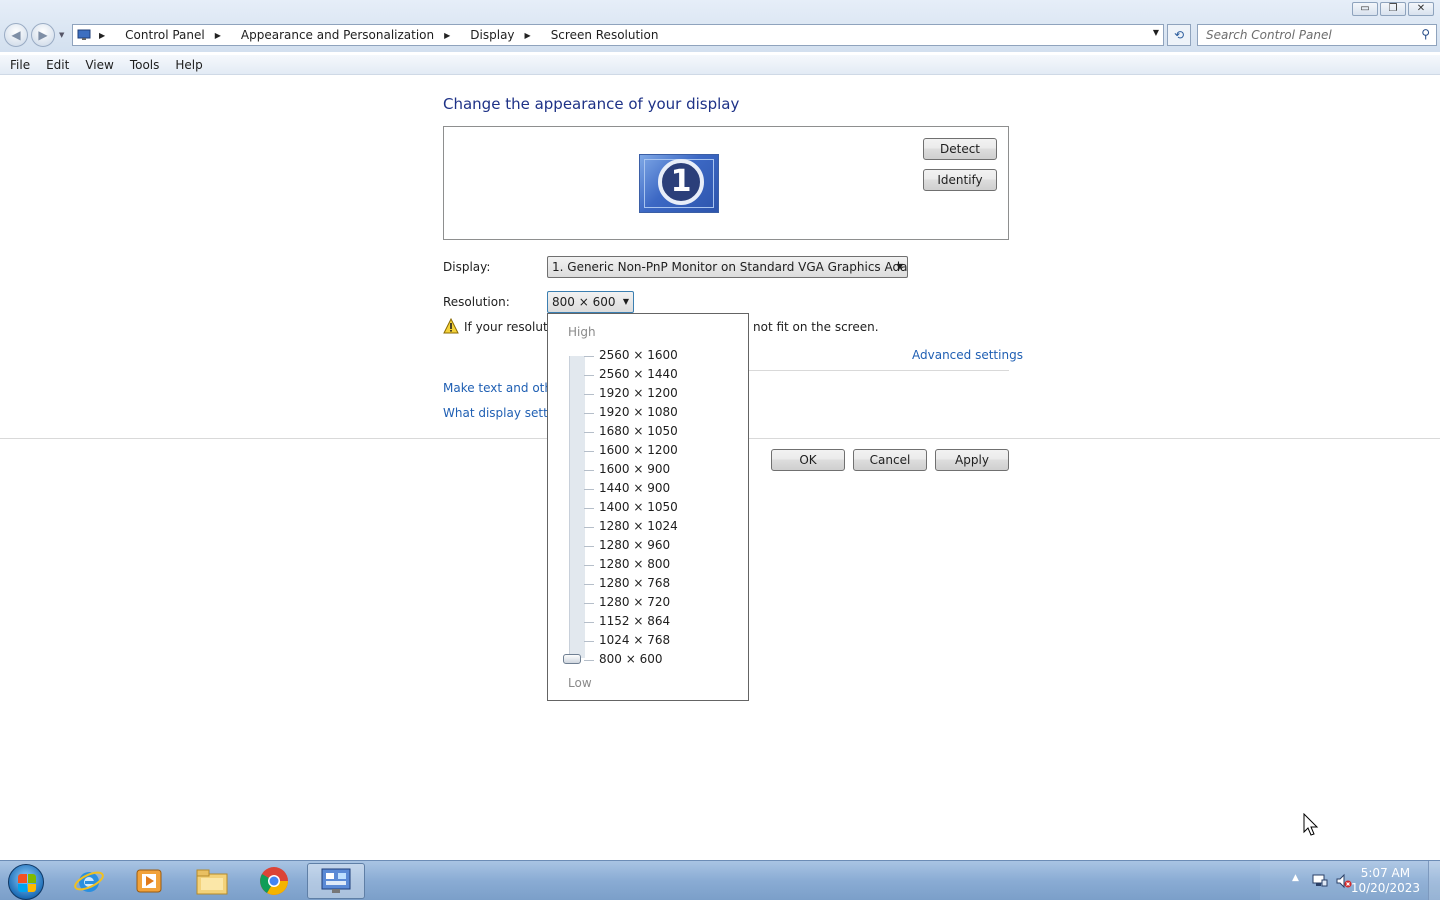 This screenshot has height=900, width=1440. I want to click on resolution-option: 1152 × 864, so click(631, 622).